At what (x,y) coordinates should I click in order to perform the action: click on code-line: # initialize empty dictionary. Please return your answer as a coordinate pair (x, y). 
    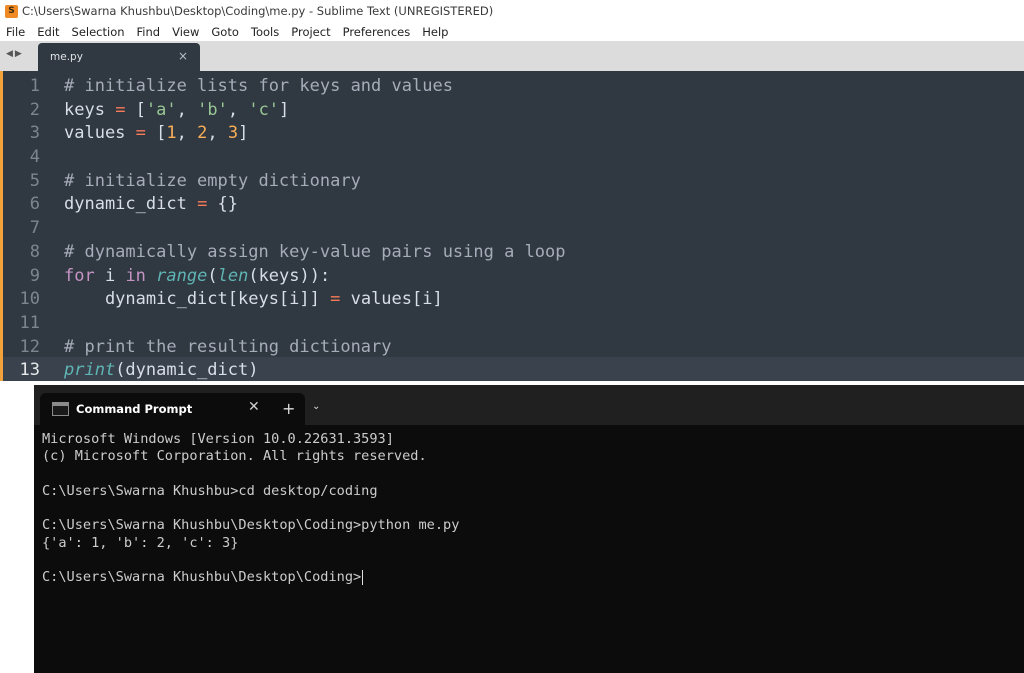
    Looking at the image, I should click on (315, 182).